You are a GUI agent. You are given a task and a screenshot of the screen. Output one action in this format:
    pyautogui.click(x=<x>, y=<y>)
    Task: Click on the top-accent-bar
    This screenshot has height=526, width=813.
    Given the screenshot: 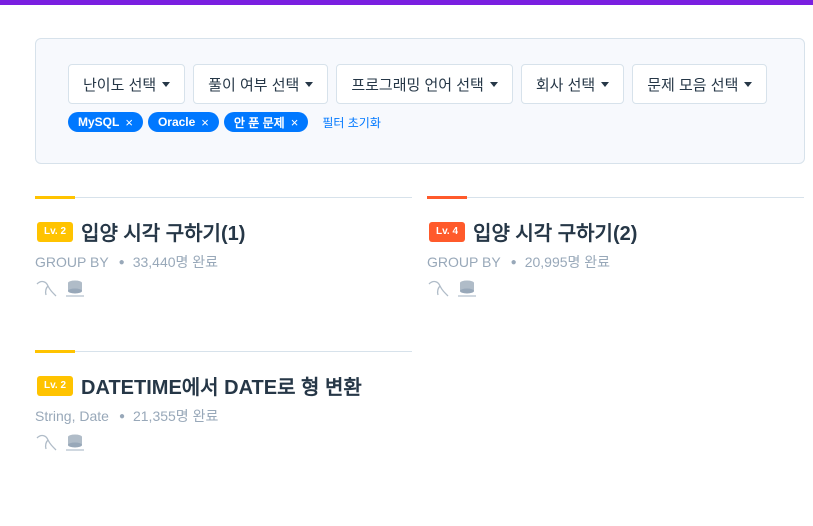 What is the action you would take?
    pyautogui.click(x=406, y=2)
    